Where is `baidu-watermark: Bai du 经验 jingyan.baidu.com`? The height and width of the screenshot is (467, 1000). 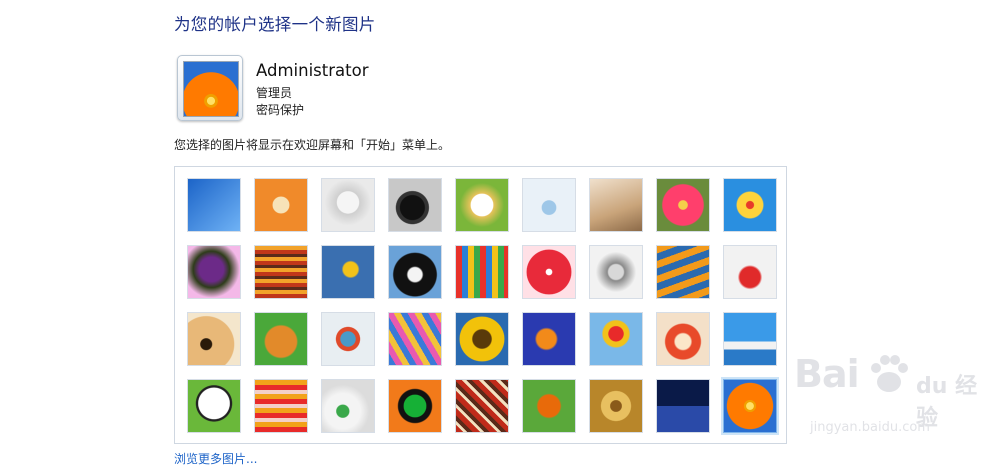 baidu-watermark: Bai du 经验 jingyan.baidu.com is located at coordinates (894, 399).